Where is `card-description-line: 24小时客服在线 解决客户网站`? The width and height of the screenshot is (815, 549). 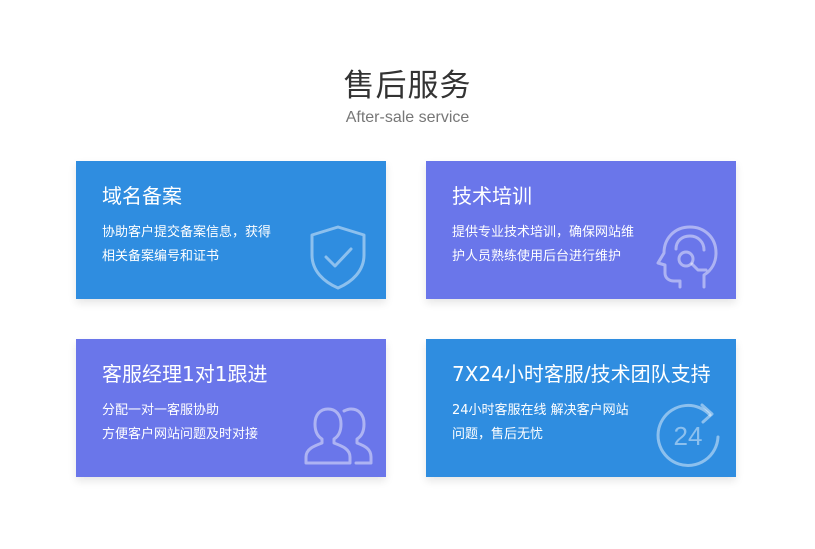
card-description-line: 24小时客服在线 解决客户网站 is located at coordinates (540, 410).